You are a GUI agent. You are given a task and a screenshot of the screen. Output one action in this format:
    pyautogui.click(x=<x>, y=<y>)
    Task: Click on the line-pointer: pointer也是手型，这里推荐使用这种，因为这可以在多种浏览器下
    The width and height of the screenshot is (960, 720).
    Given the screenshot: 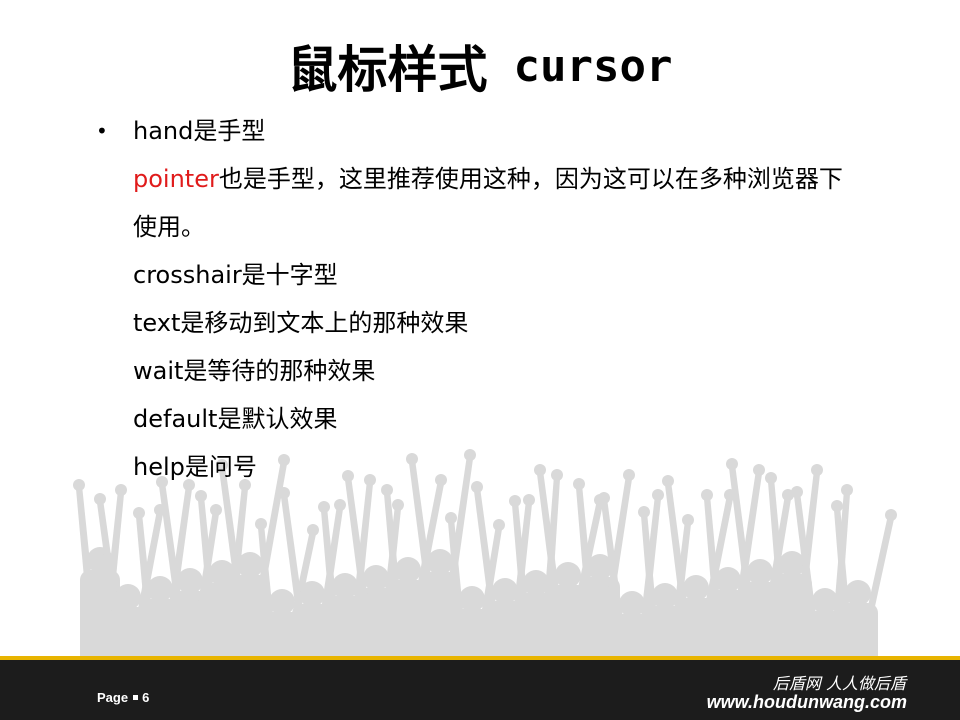 What is the action you would take?
    pyautogui.click(x=521, y=179)
    